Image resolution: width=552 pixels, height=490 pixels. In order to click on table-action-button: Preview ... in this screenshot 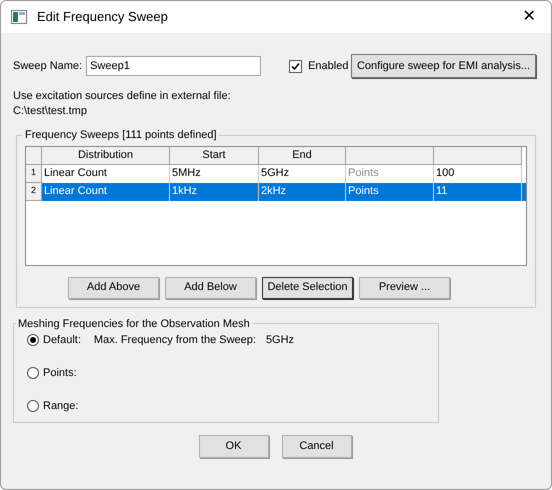, I will do `click(404, 287)`.